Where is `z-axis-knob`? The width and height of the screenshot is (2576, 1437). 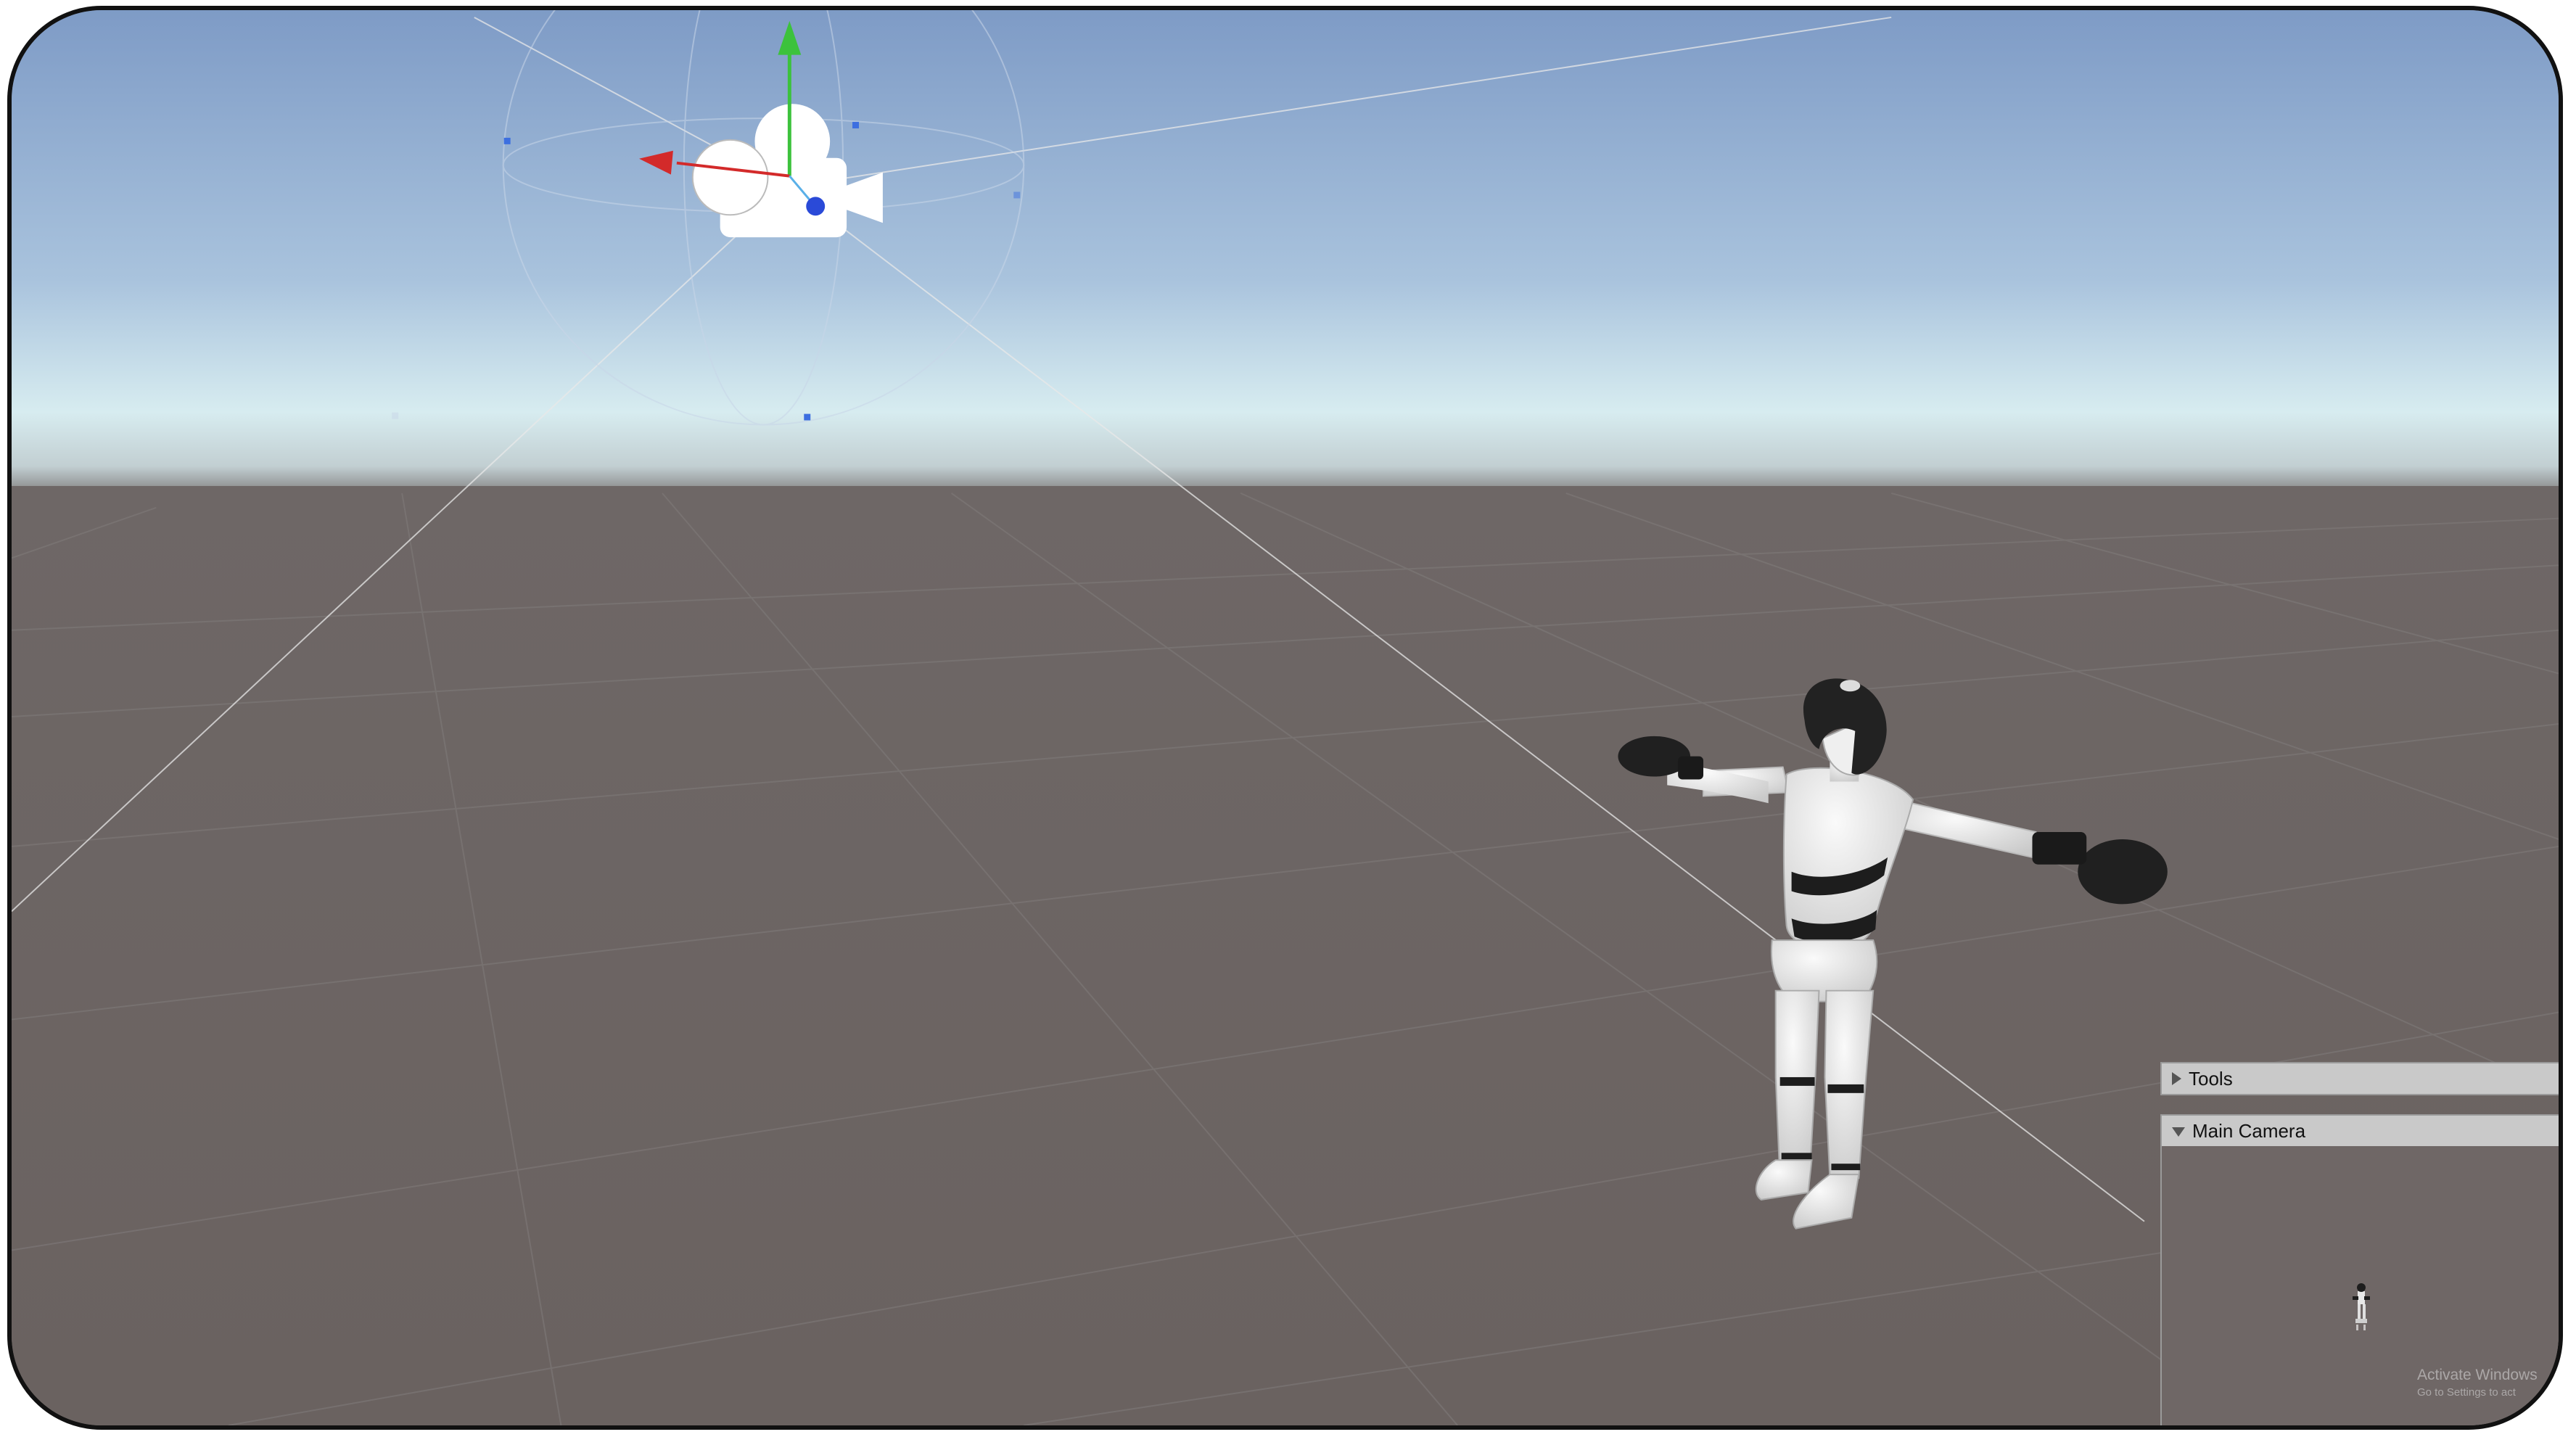 z-axis-knob is located at coordinates (816, 206).